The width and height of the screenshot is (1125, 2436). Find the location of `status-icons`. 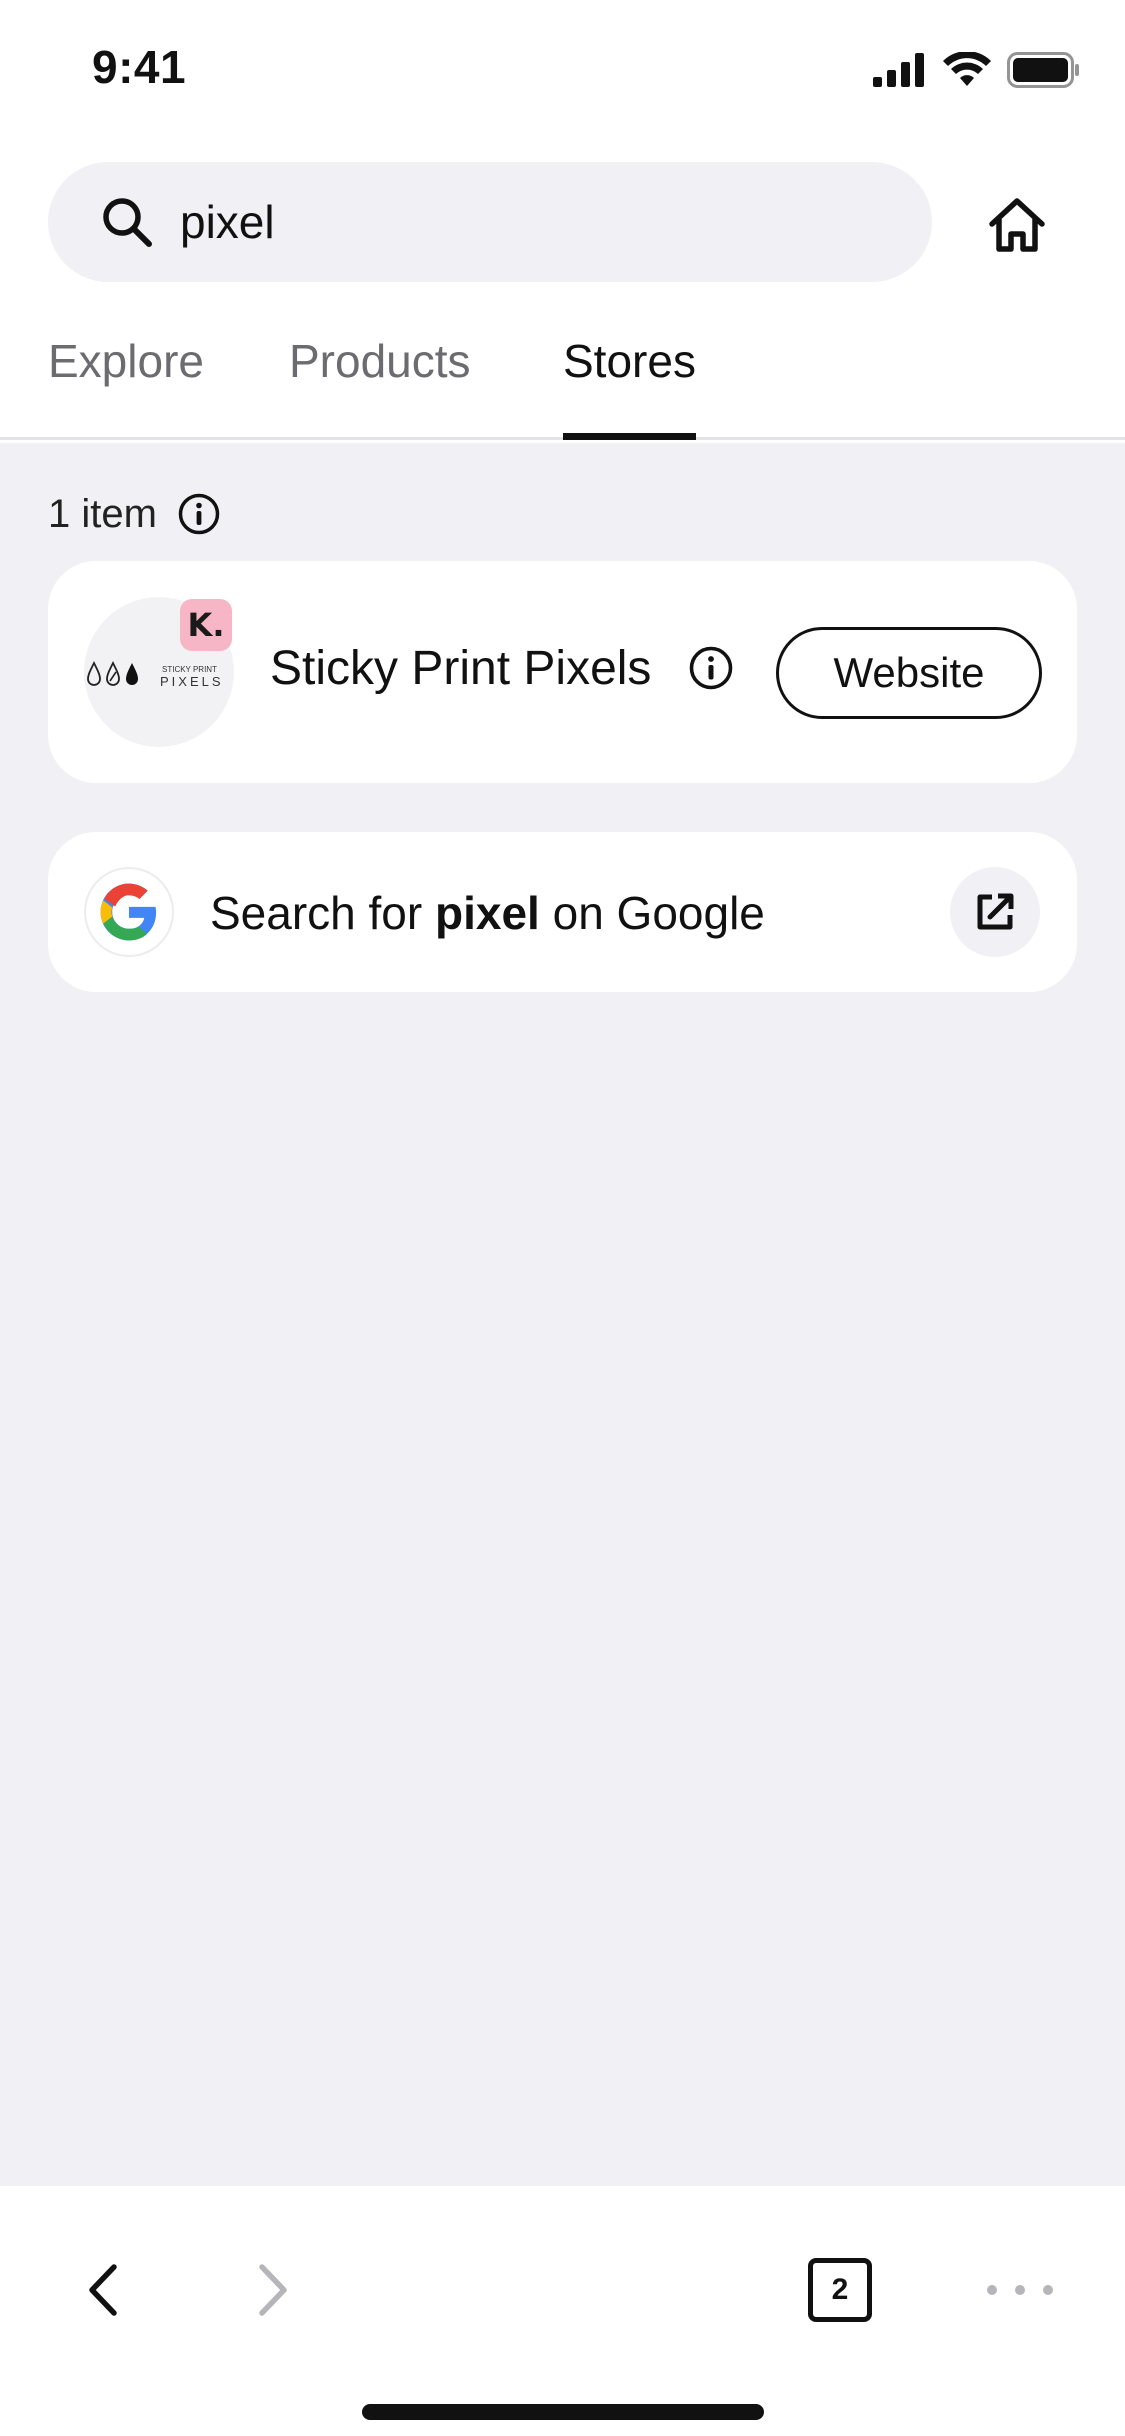

status-icons is located at coordinates (977, 70).